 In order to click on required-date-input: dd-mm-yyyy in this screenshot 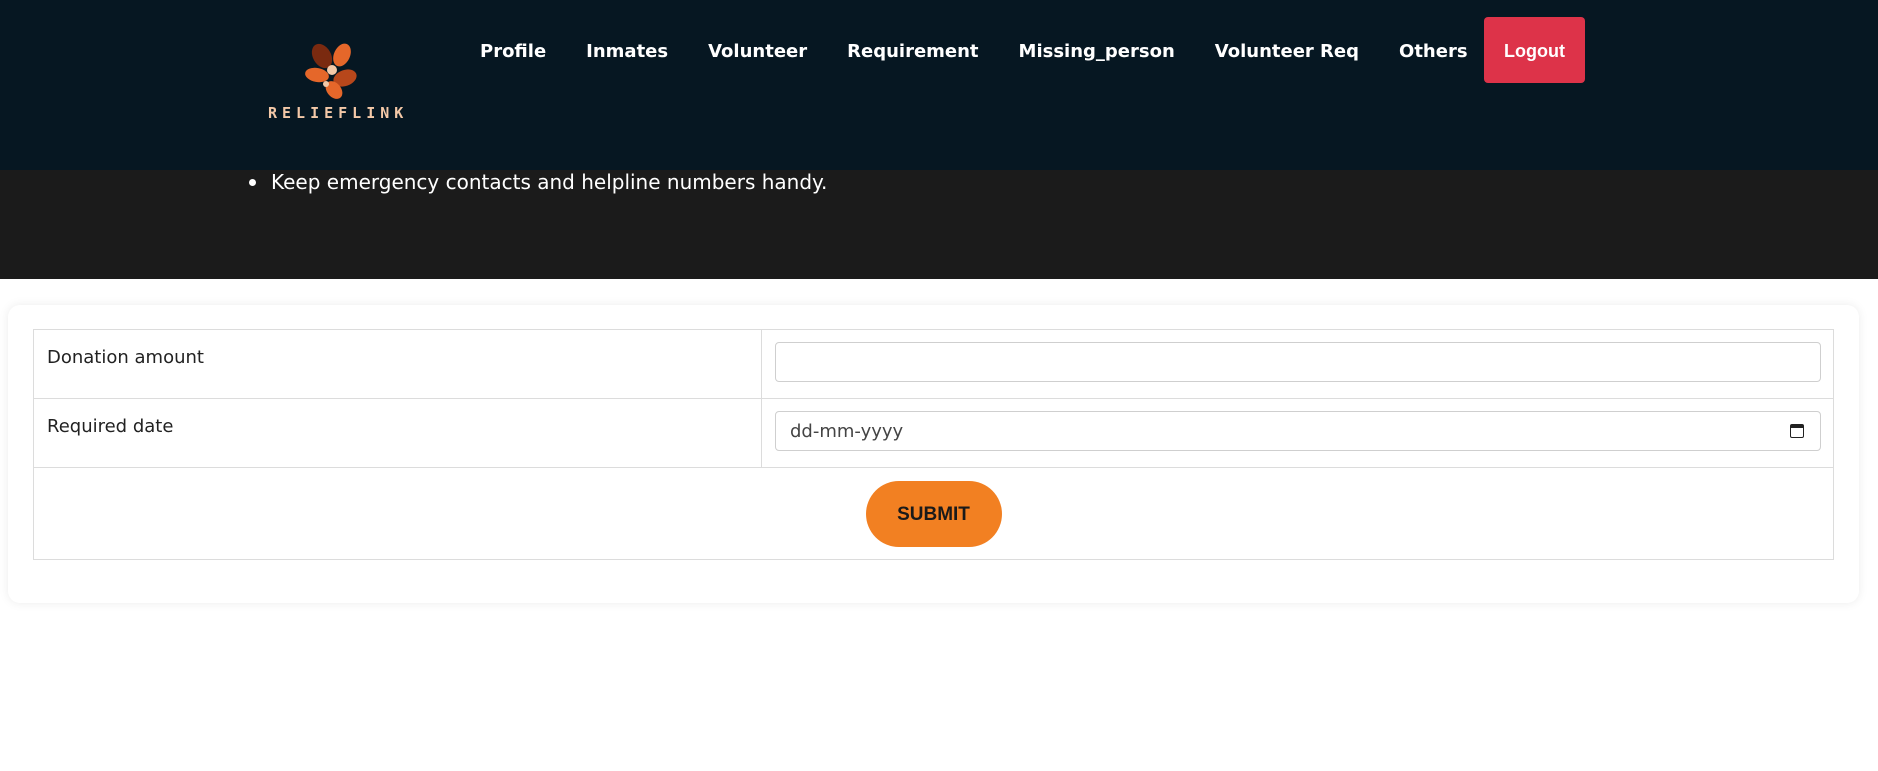, I will do `click(1298, 431)`.